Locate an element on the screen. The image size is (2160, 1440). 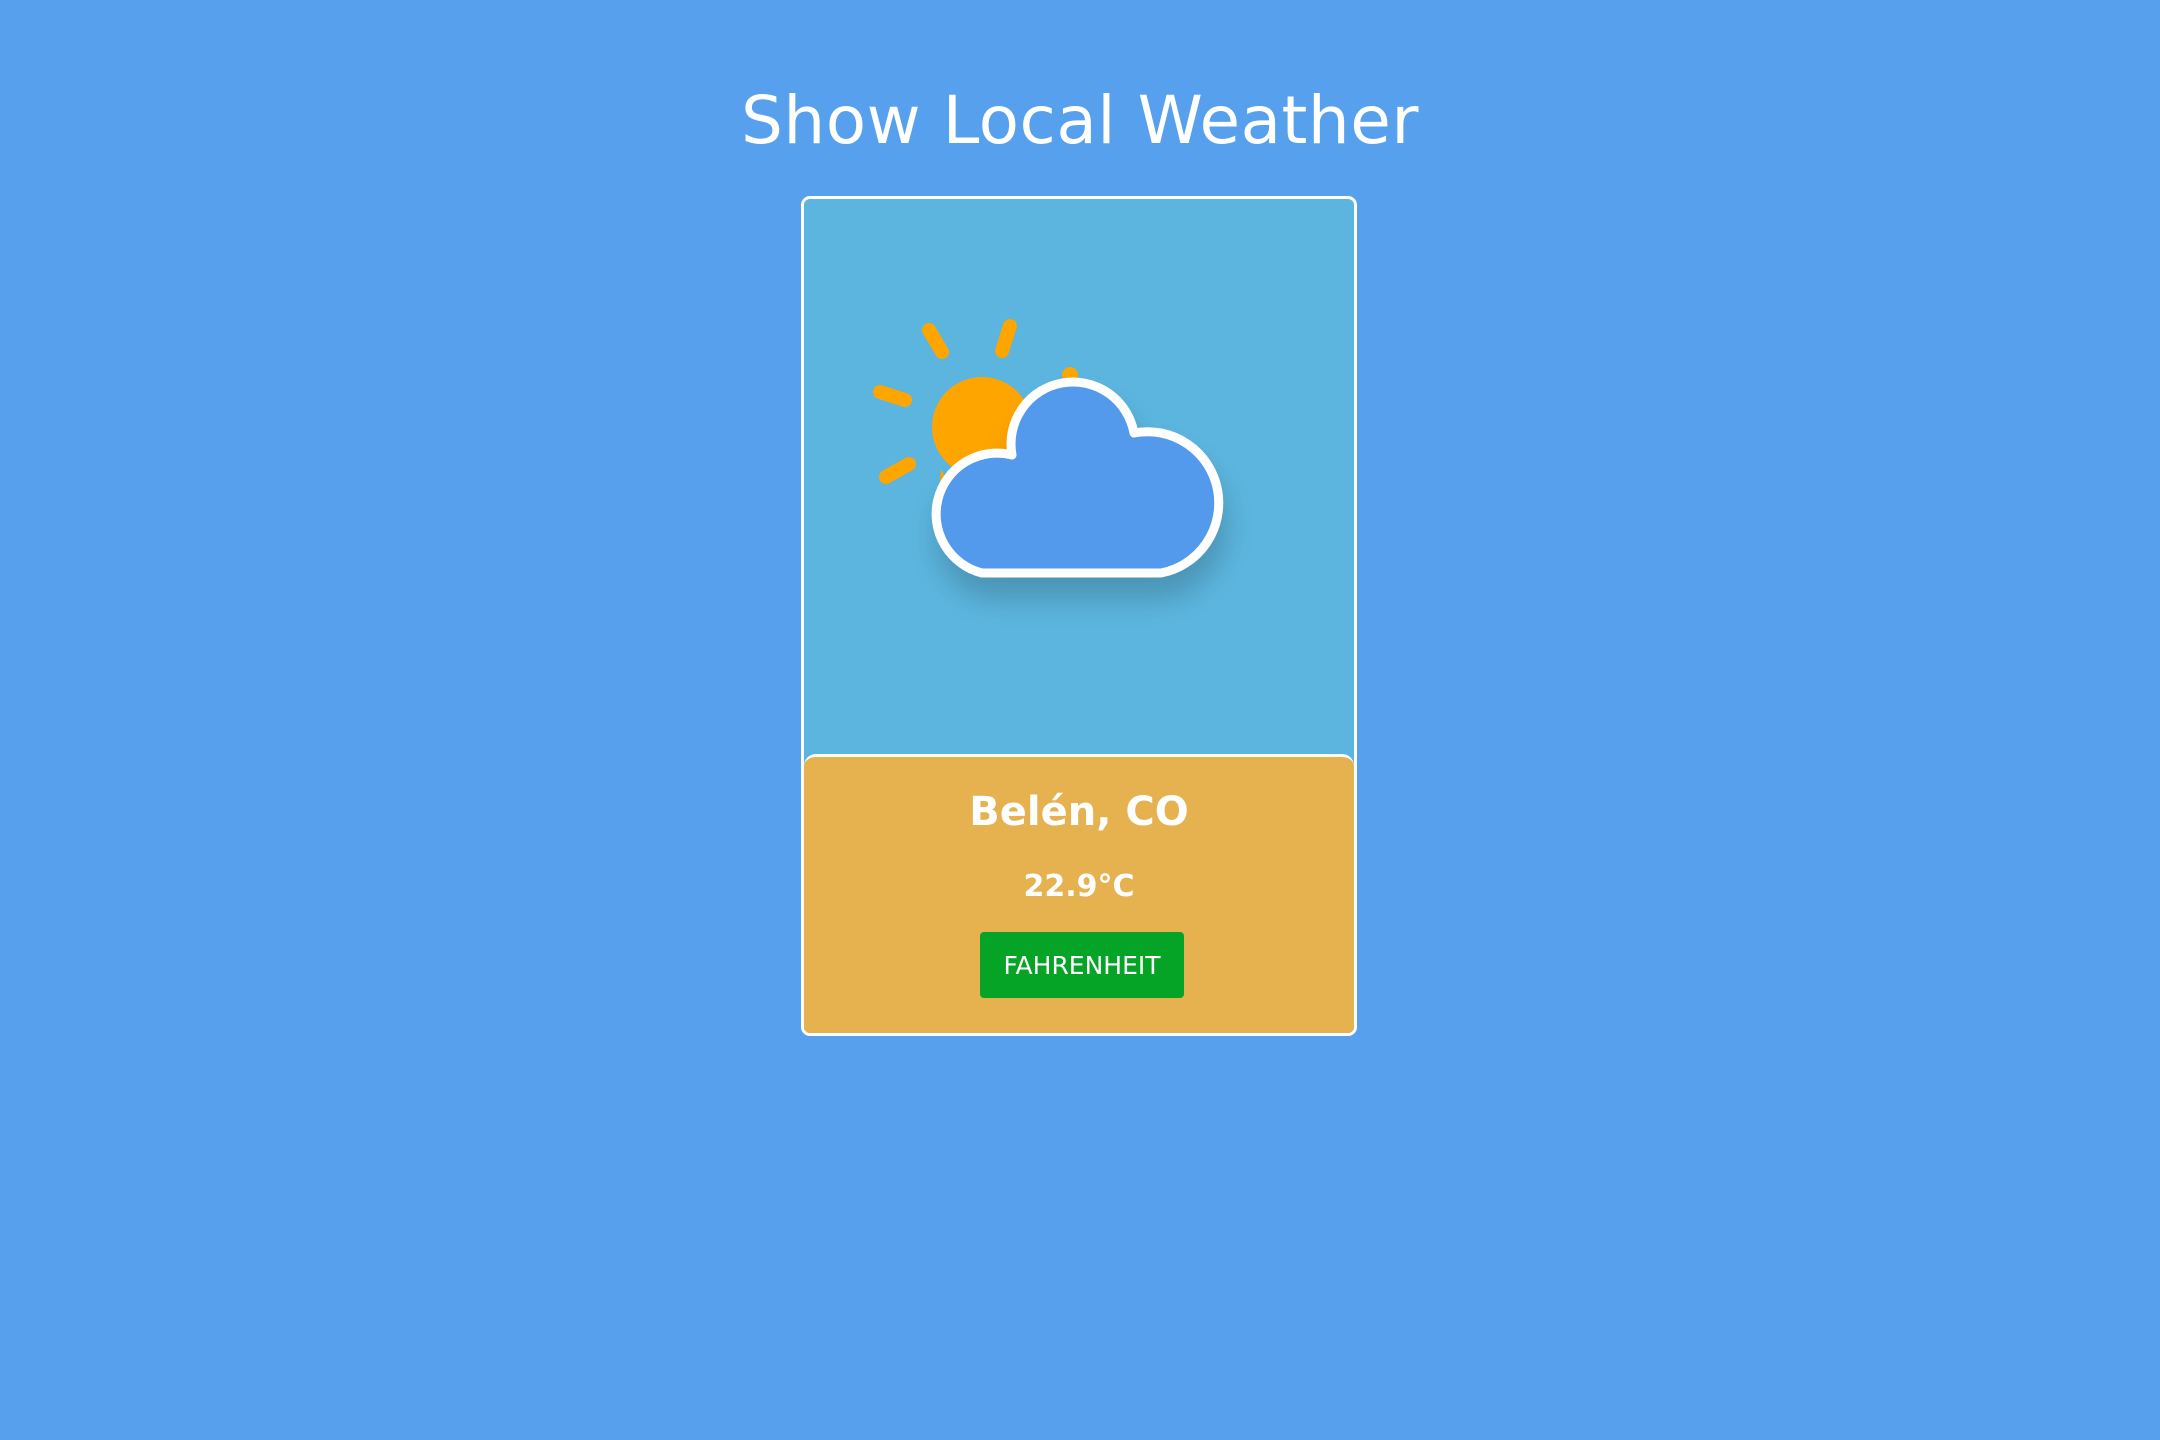
location-name: Belén, CO is located at coordinates (1079, 812).